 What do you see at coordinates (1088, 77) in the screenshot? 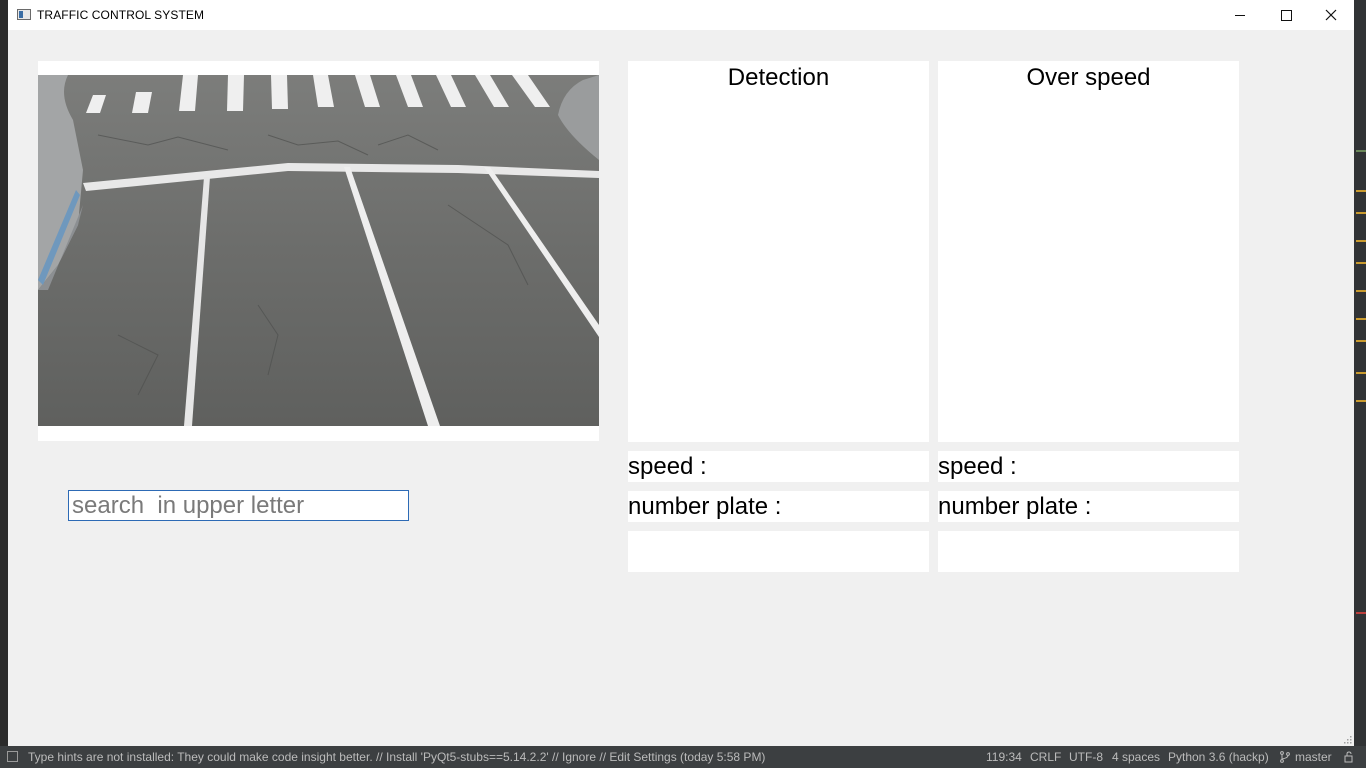
I see `overspeed-title: Over speed` at bounding box center [1088, 77].